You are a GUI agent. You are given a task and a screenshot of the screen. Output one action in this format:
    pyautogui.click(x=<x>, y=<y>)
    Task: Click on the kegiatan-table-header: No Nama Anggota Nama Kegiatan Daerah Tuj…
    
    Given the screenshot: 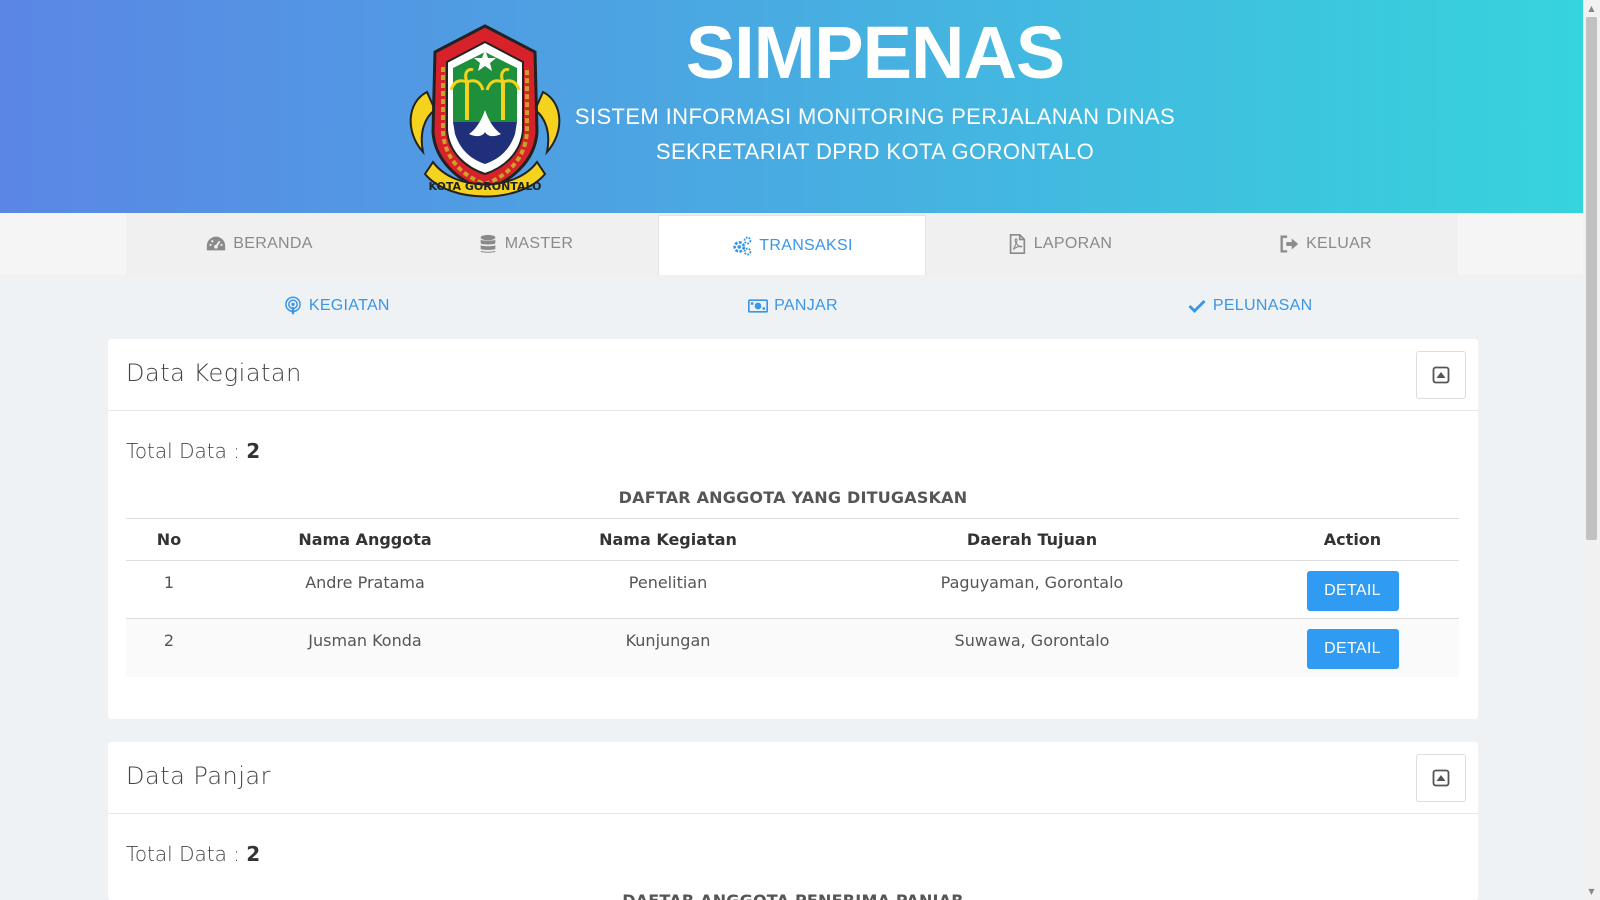 What is the action you would take?
    pyautogui.click(x=792, y=539)
    